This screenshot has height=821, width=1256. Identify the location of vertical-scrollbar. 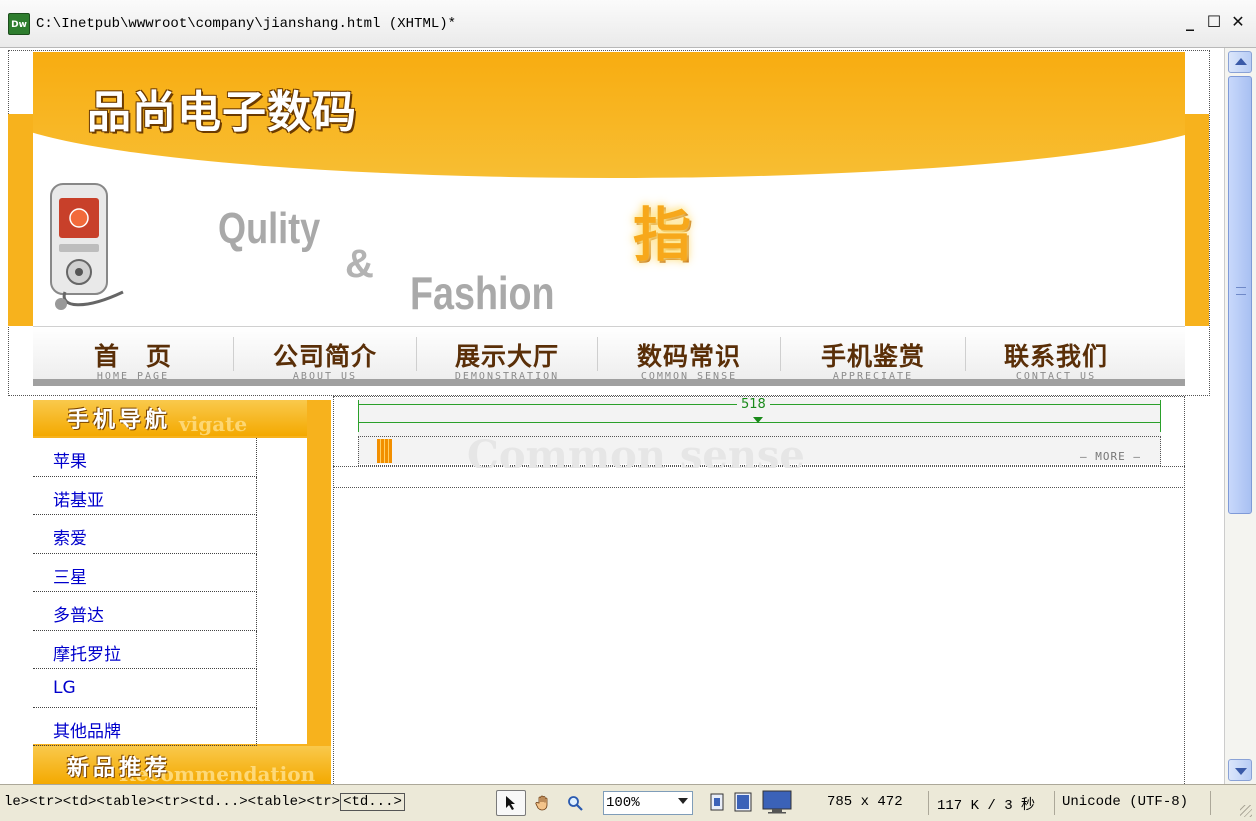
(1240, 416).